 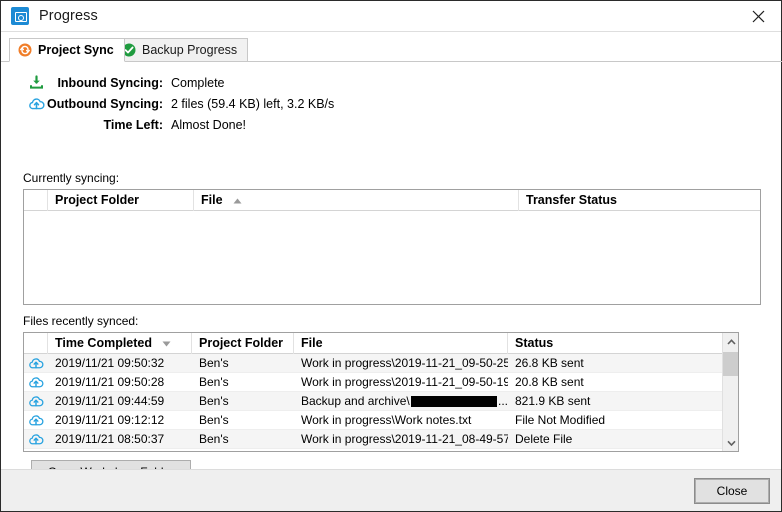 I want to click on cell-status: 20.8 KB sent, so click(x=549, y=382).